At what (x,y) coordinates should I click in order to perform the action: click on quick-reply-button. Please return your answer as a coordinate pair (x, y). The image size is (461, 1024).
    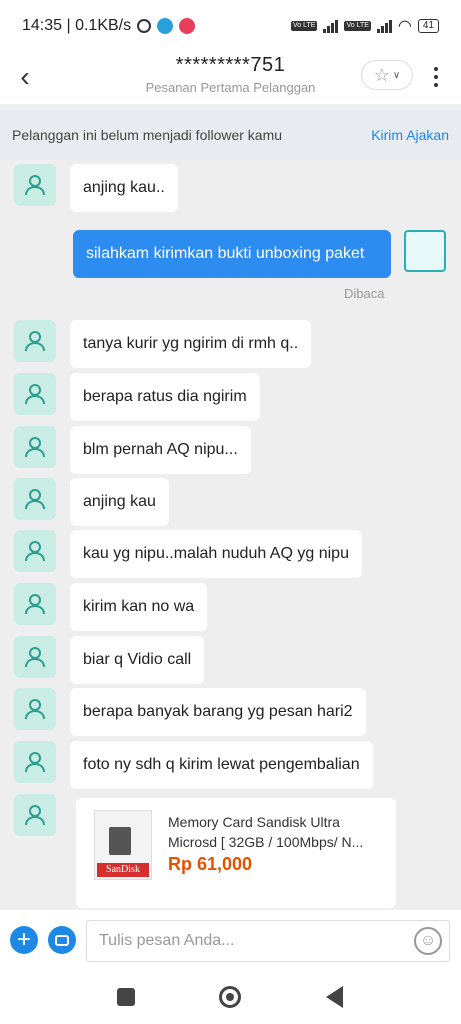
    Looking at the image, I should click on (62, 940).